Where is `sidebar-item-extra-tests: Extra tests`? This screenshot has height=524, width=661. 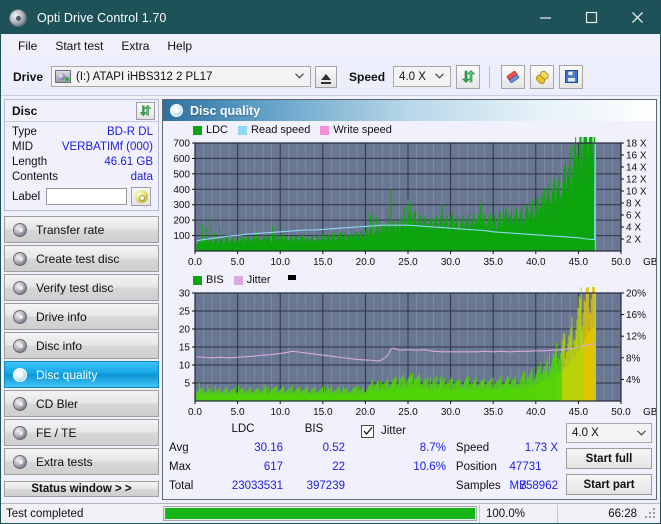 sidebar-item-extra-tests: Extra tests is located at coordinates (81, 461).